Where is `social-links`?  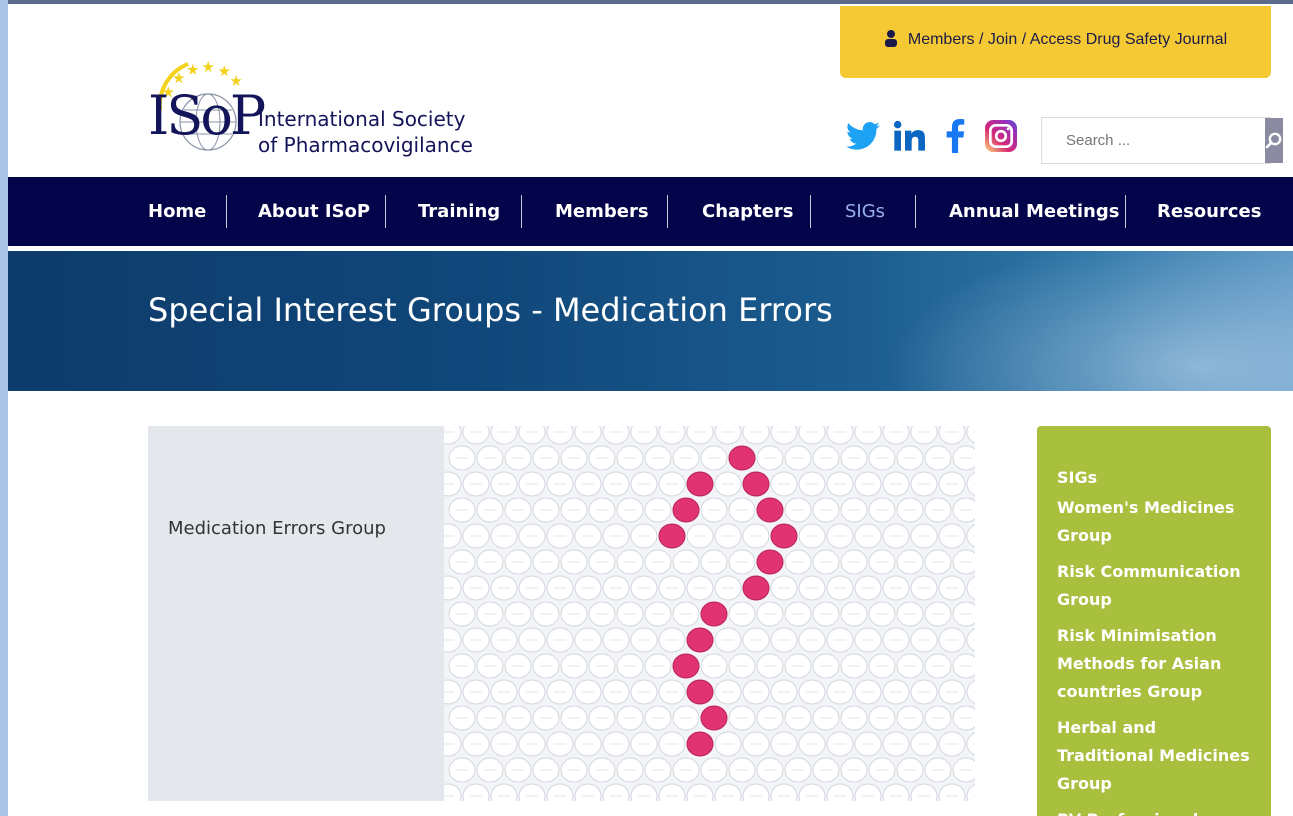
social-links is located at coordinates (932, 136).